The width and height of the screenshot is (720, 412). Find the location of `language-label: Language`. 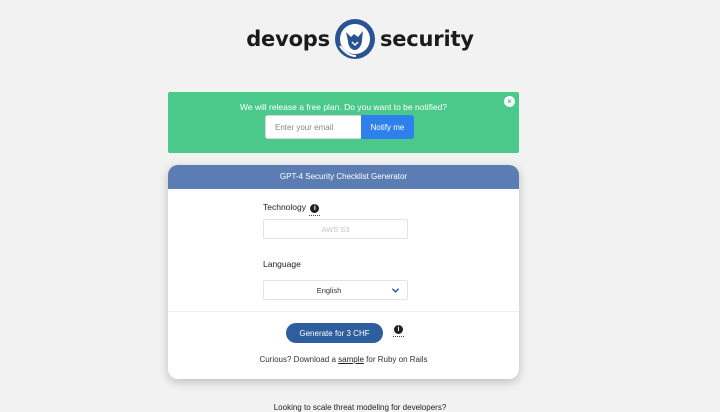

language-label: Language is located at coordinates (282, 264).